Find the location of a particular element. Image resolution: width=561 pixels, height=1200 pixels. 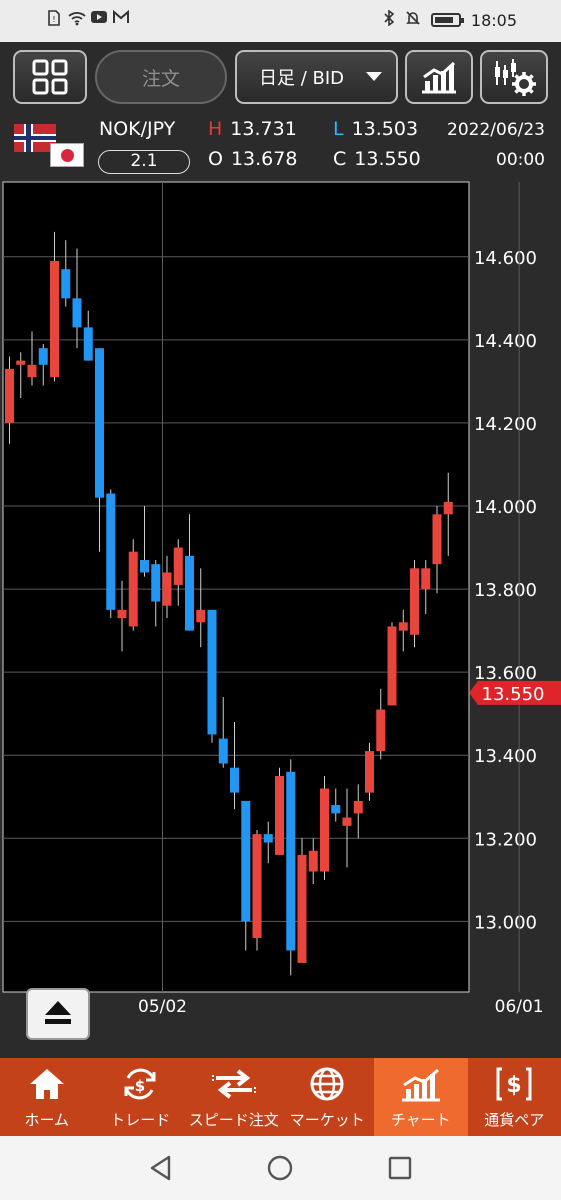

globe-icon is located at coordinates (327, 1086).